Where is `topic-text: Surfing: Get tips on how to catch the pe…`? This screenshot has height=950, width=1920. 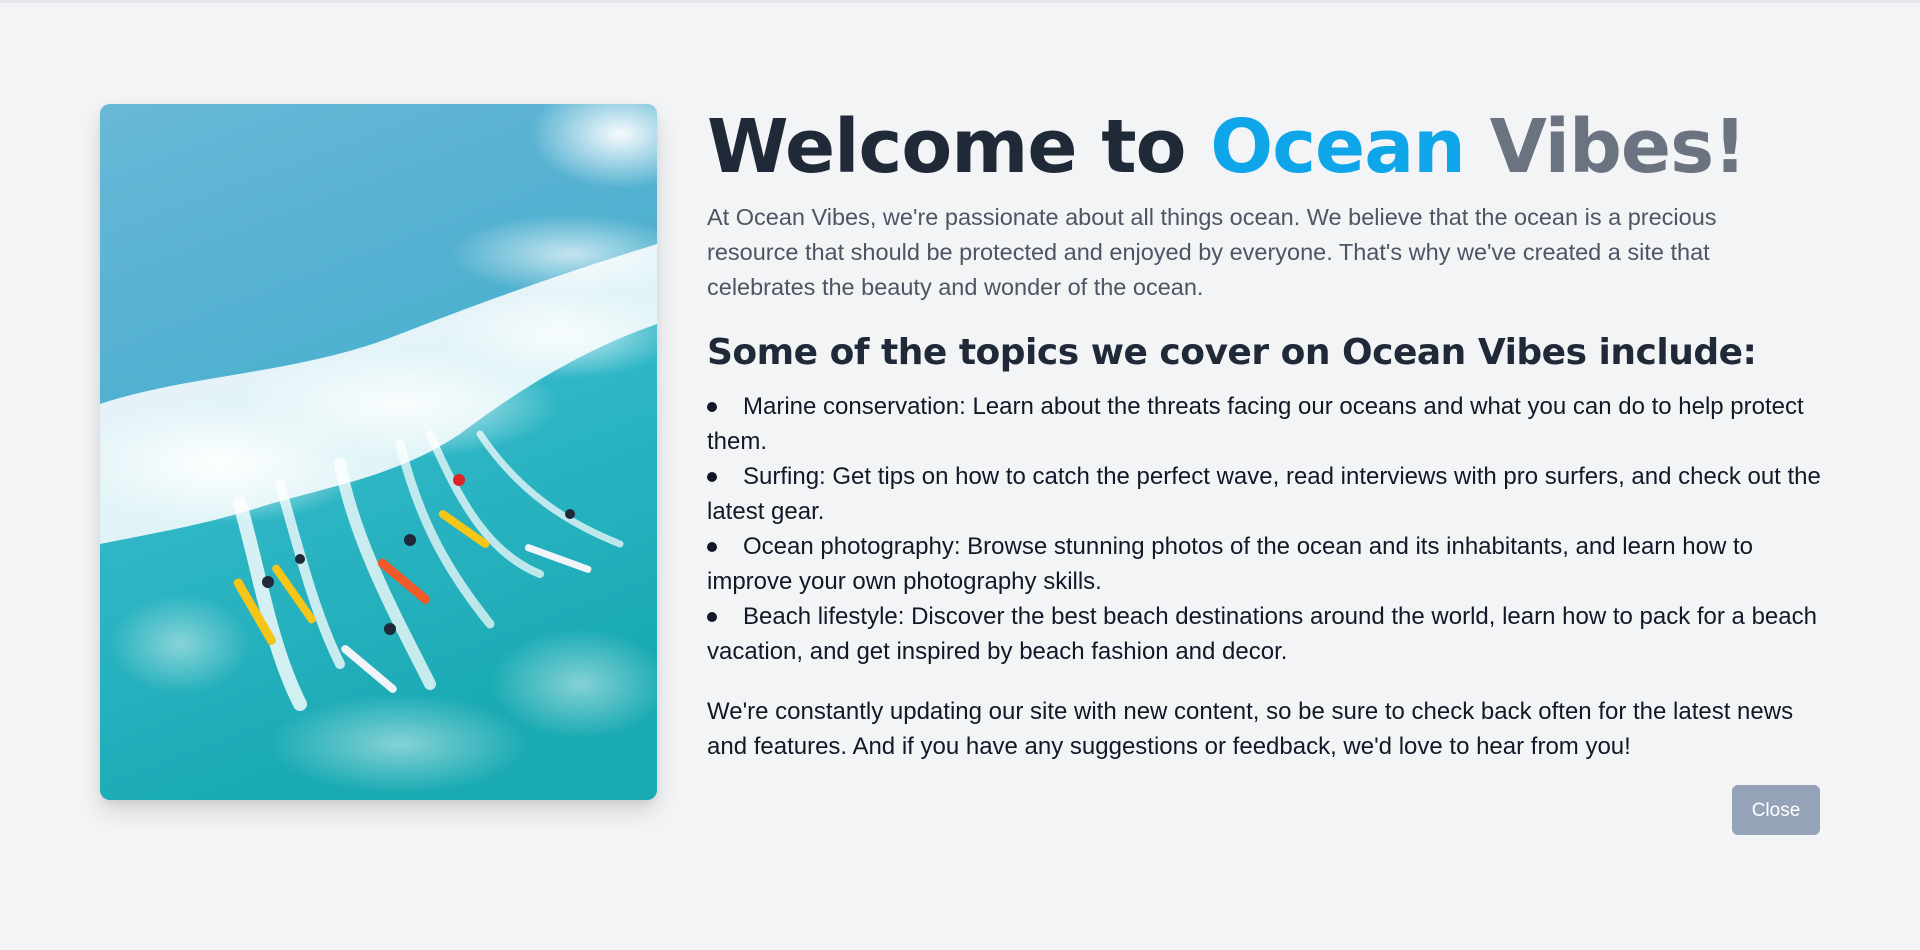
topic-text: Surfing: Get tips on how to catch the pe… is located at coordinates (1264, 494).